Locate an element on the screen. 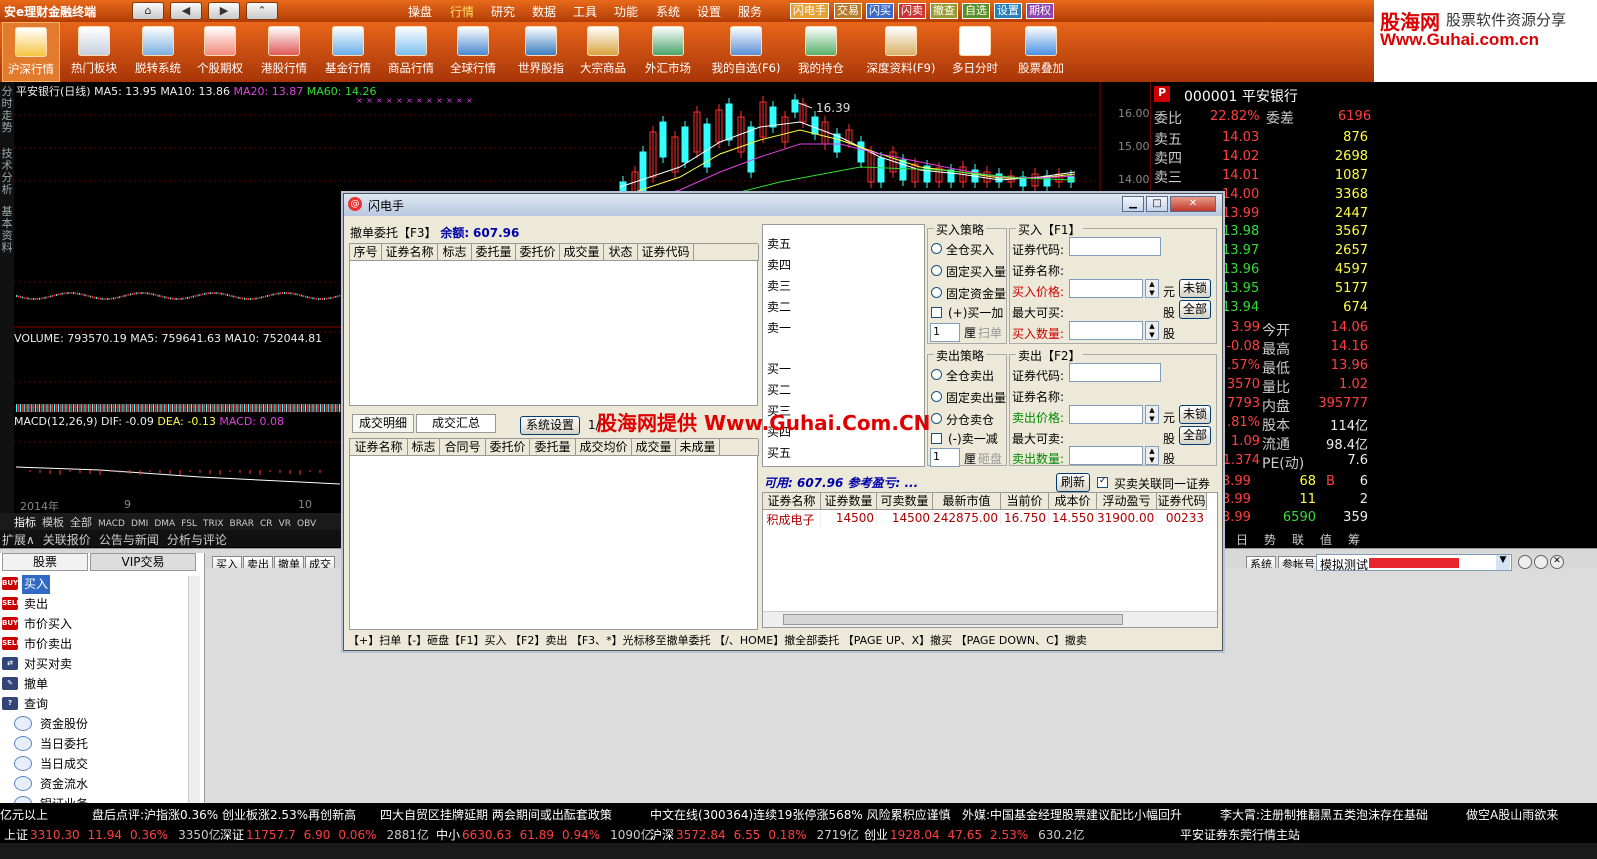 The image size is (1597, 859). bottom-tab-1: 关联报价 is located at coordinates (67, 540).